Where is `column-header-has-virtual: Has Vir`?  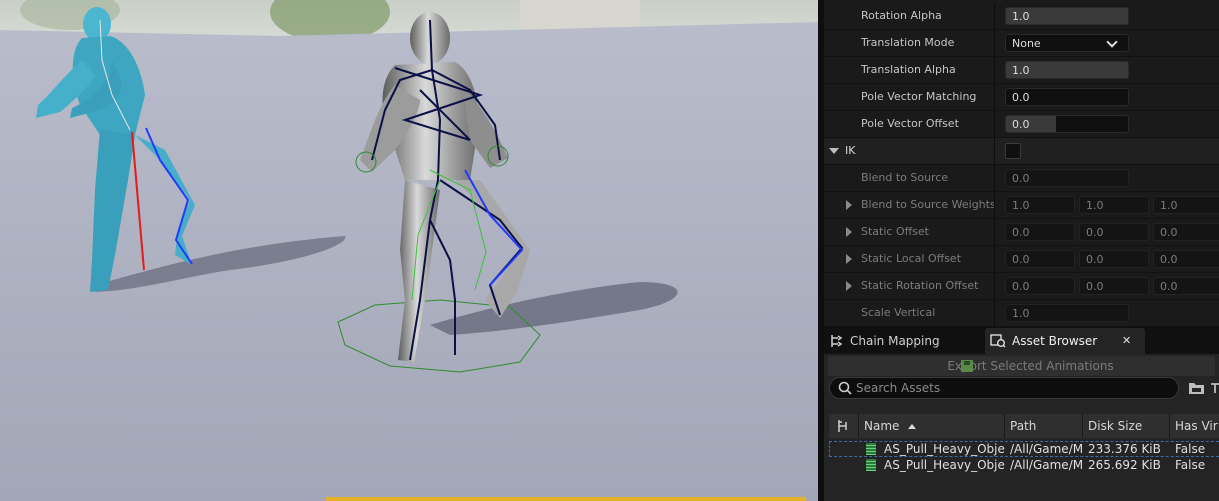
column-header-has-virtual: Has Vir is located at coordinates (1194, 426).